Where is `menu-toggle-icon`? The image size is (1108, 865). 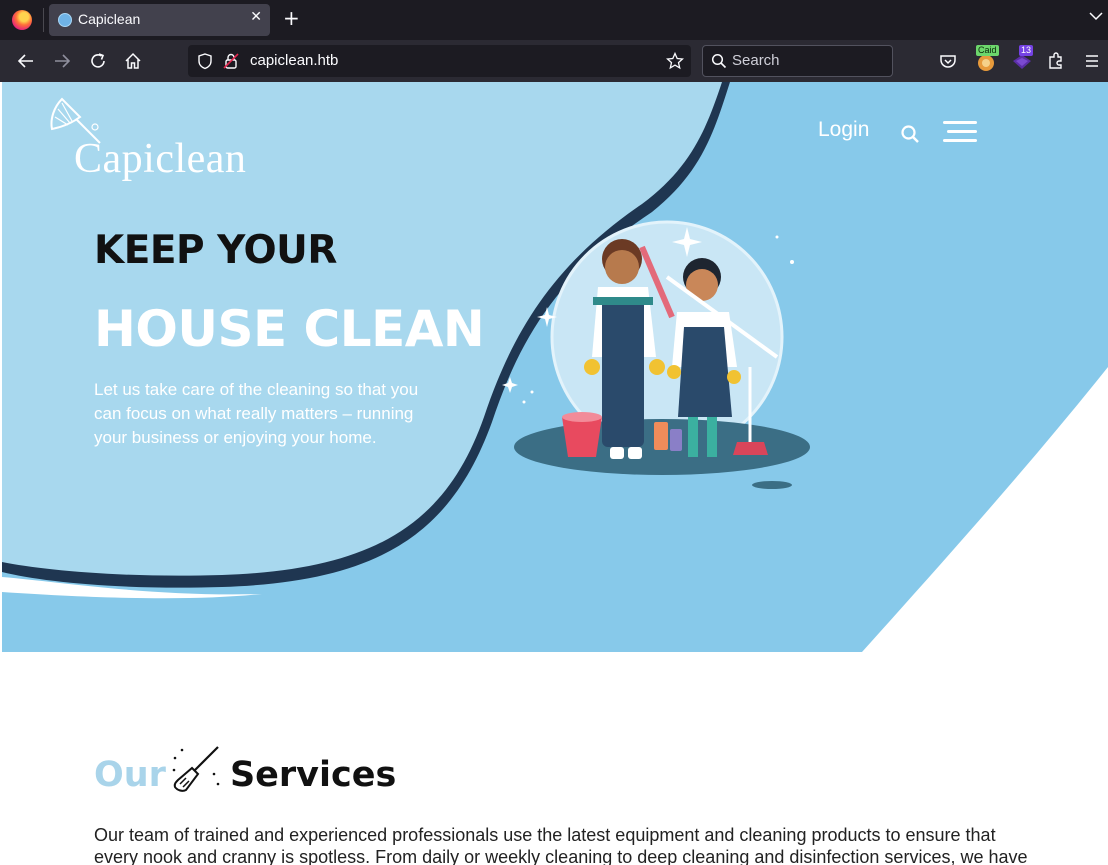 menu-toggle-icon is located at coordinates (960, 132).